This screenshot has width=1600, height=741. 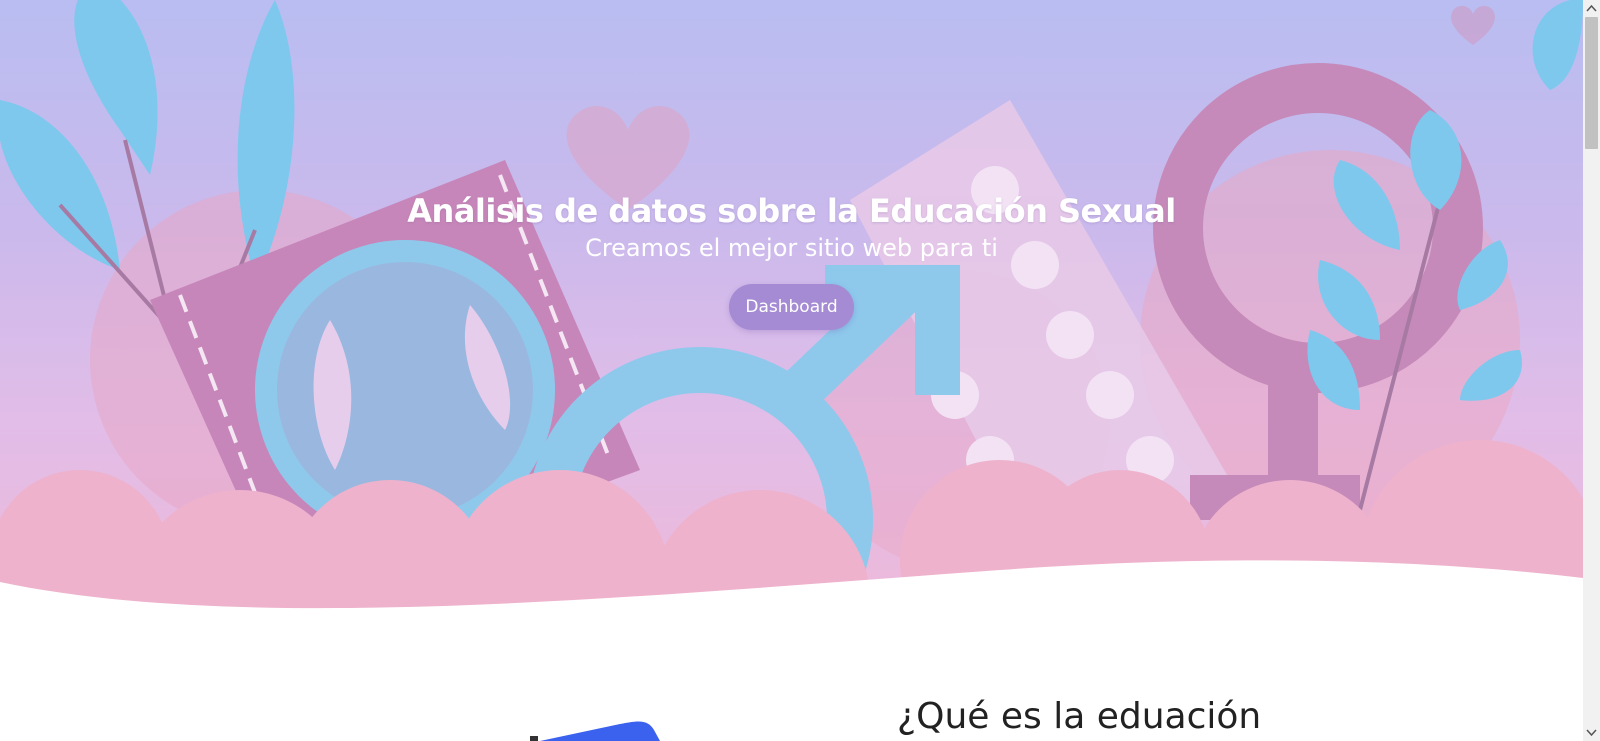 What do you see at coordinates (1591, 8) in the screenshot?
I see `scroll-up-arrow-icon` at bounding box center [1591, 8].